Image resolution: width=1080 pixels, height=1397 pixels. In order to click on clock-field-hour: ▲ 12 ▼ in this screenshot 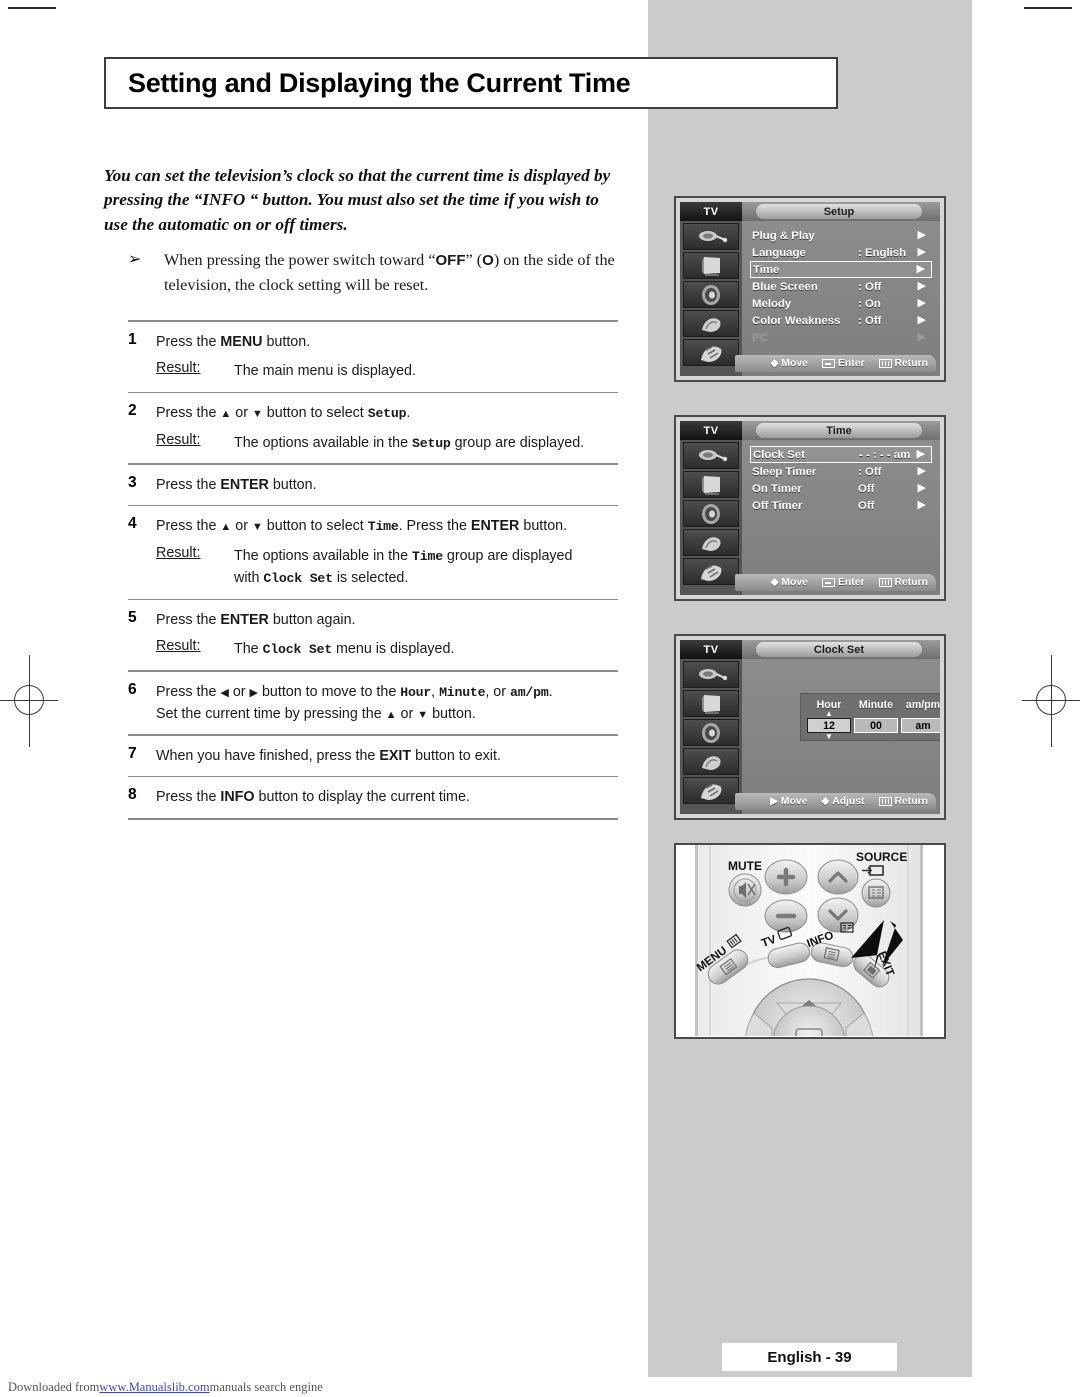, I will do `click(829, 725)`.